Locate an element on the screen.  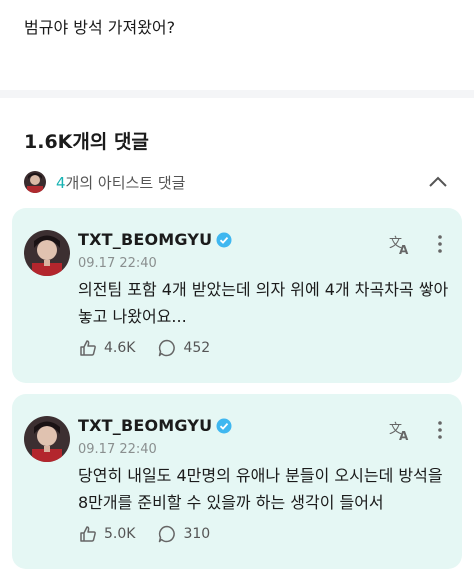
section-divider is located at coordinates (237, 94).